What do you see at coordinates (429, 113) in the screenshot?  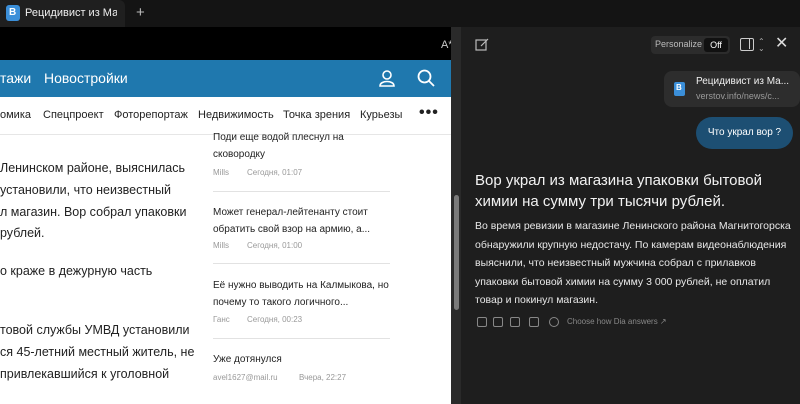 I see `more-menu-icon: •••` at bounding box center [429, 113].